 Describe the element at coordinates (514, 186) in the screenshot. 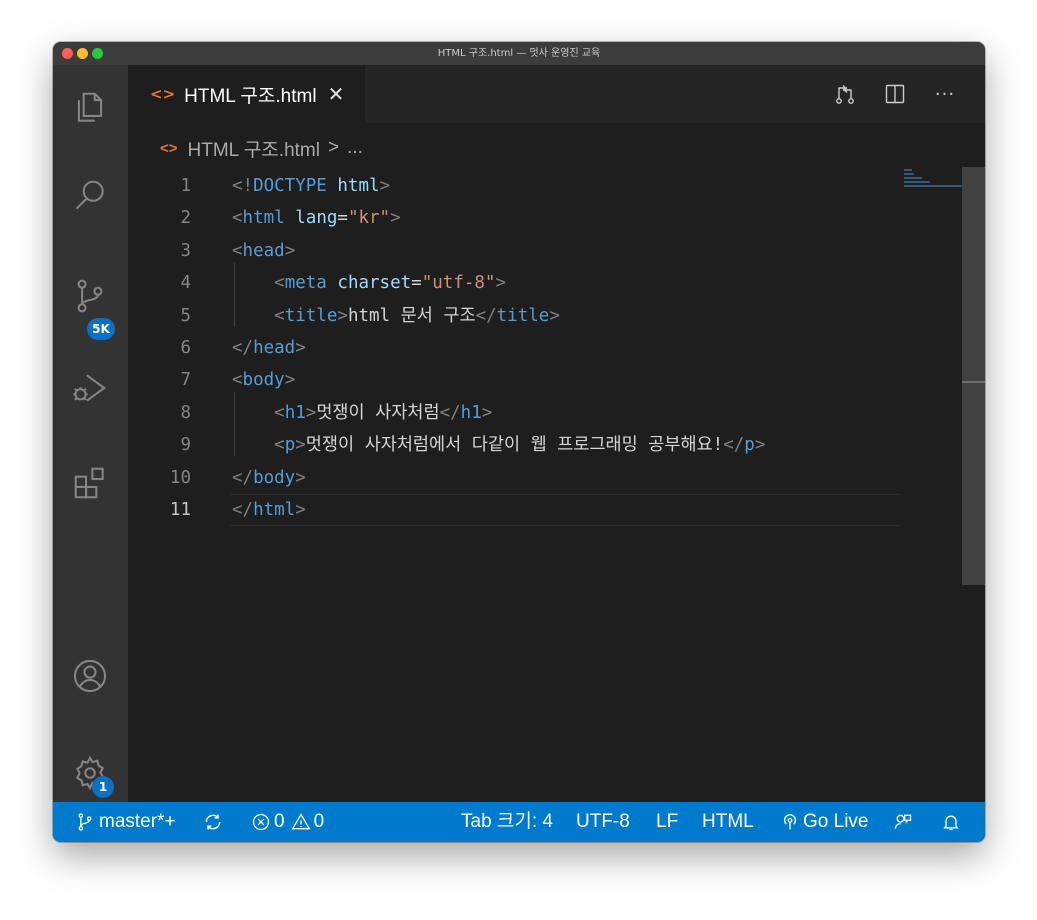

I see `code-line: 1 <!DOCTYPE html>` at that location.